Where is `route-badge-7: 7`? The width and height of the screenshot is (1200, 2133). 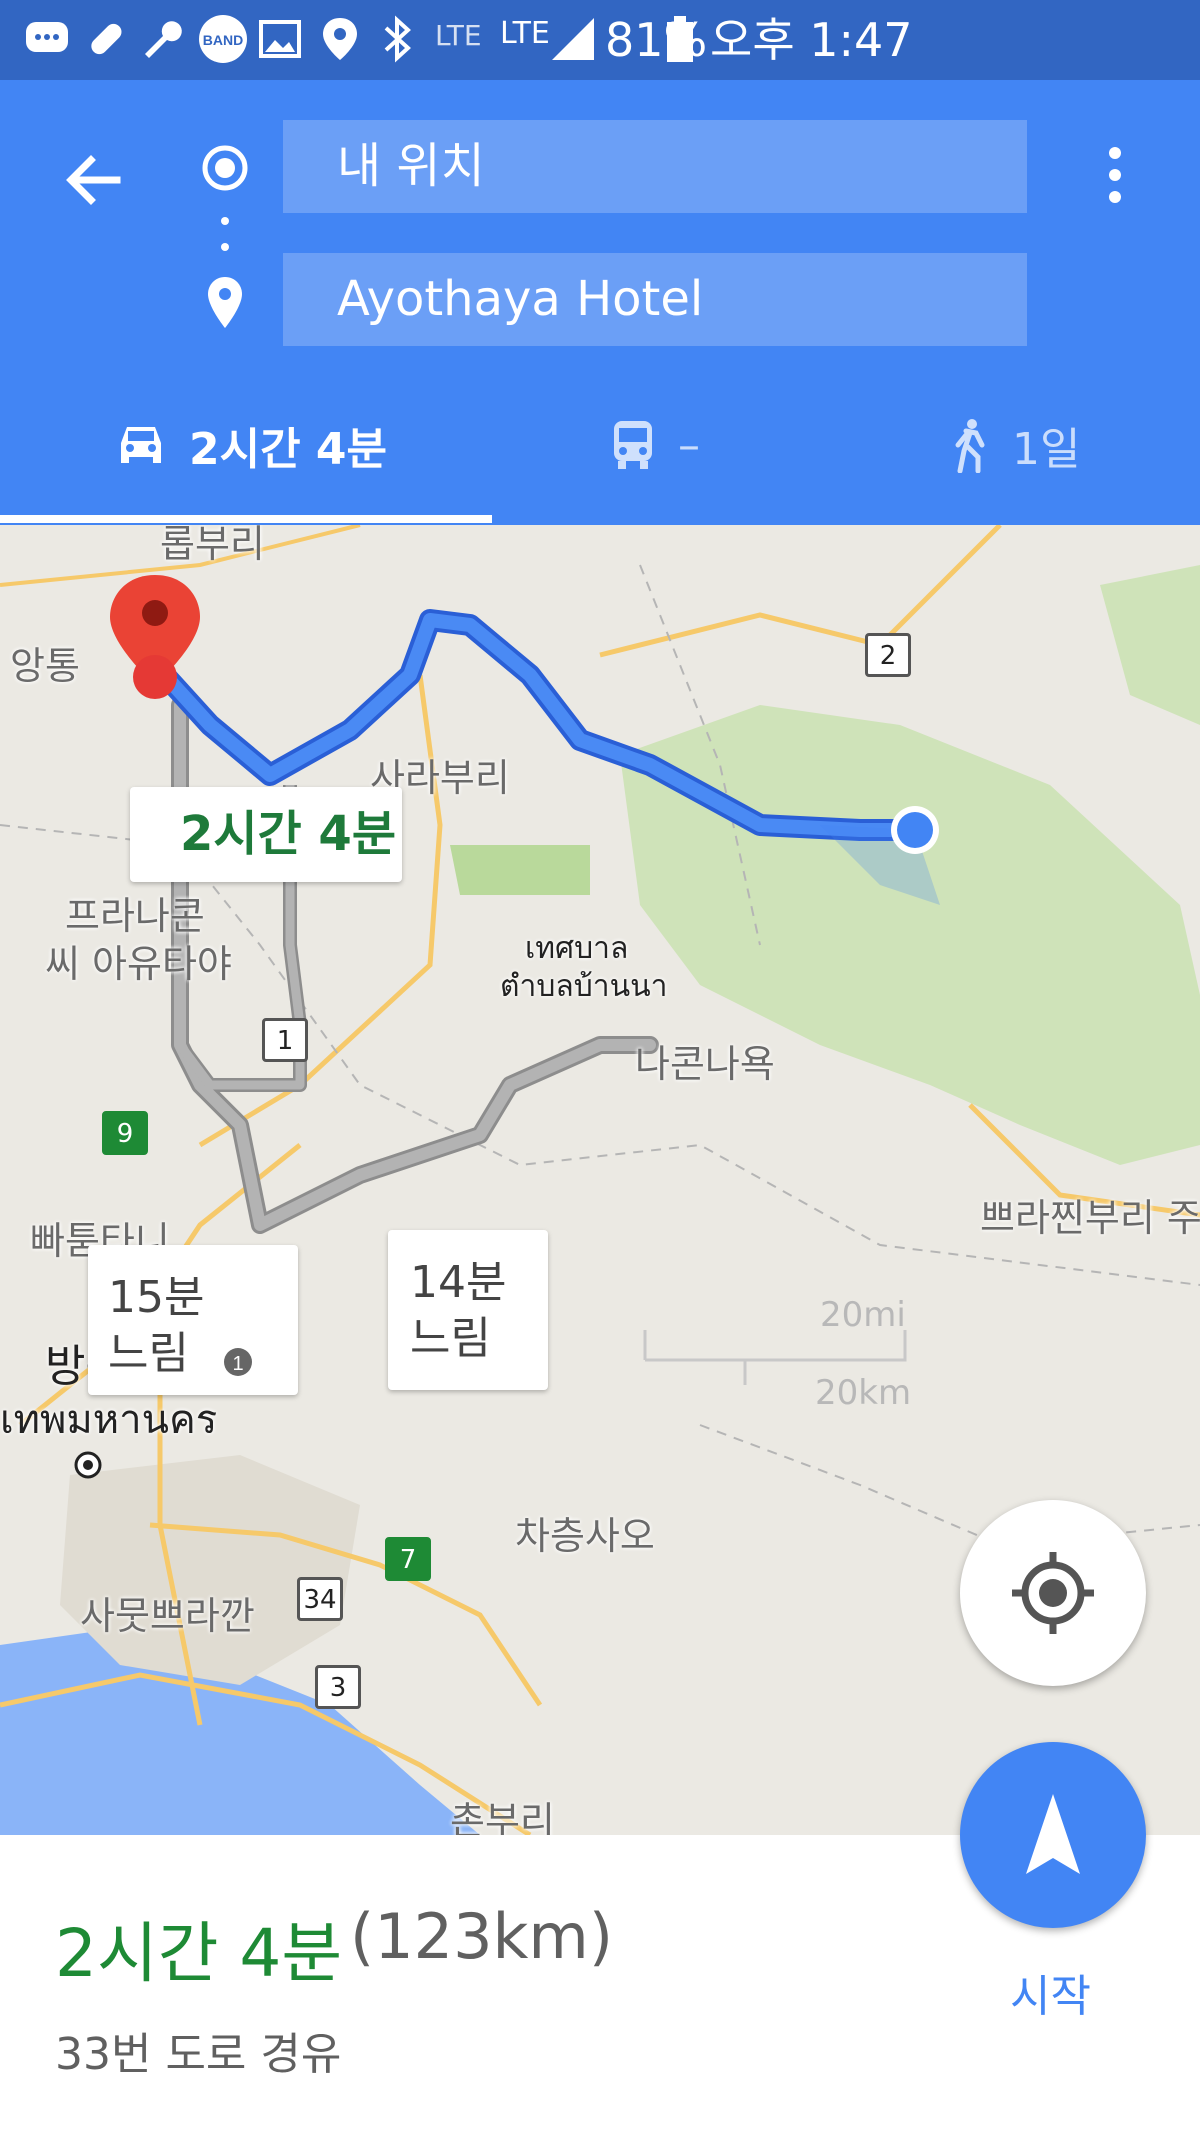 route-badge-7: 7 is located at coordinates (408, 1559).